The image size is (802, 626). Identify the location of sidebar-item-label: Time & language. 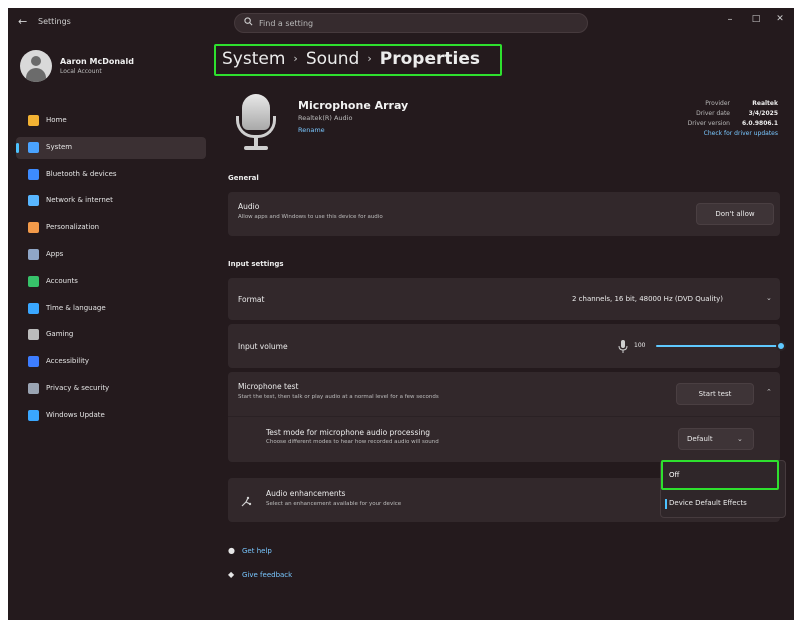
(76, 307).